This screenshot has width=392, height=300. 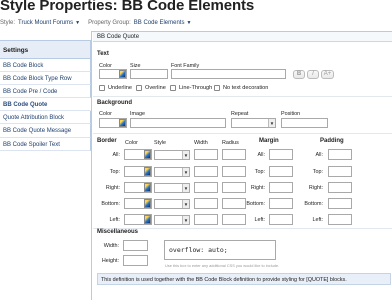 I want to click on tab-bb-code-quote: BB Code Quote, so click(x=116, y=37).